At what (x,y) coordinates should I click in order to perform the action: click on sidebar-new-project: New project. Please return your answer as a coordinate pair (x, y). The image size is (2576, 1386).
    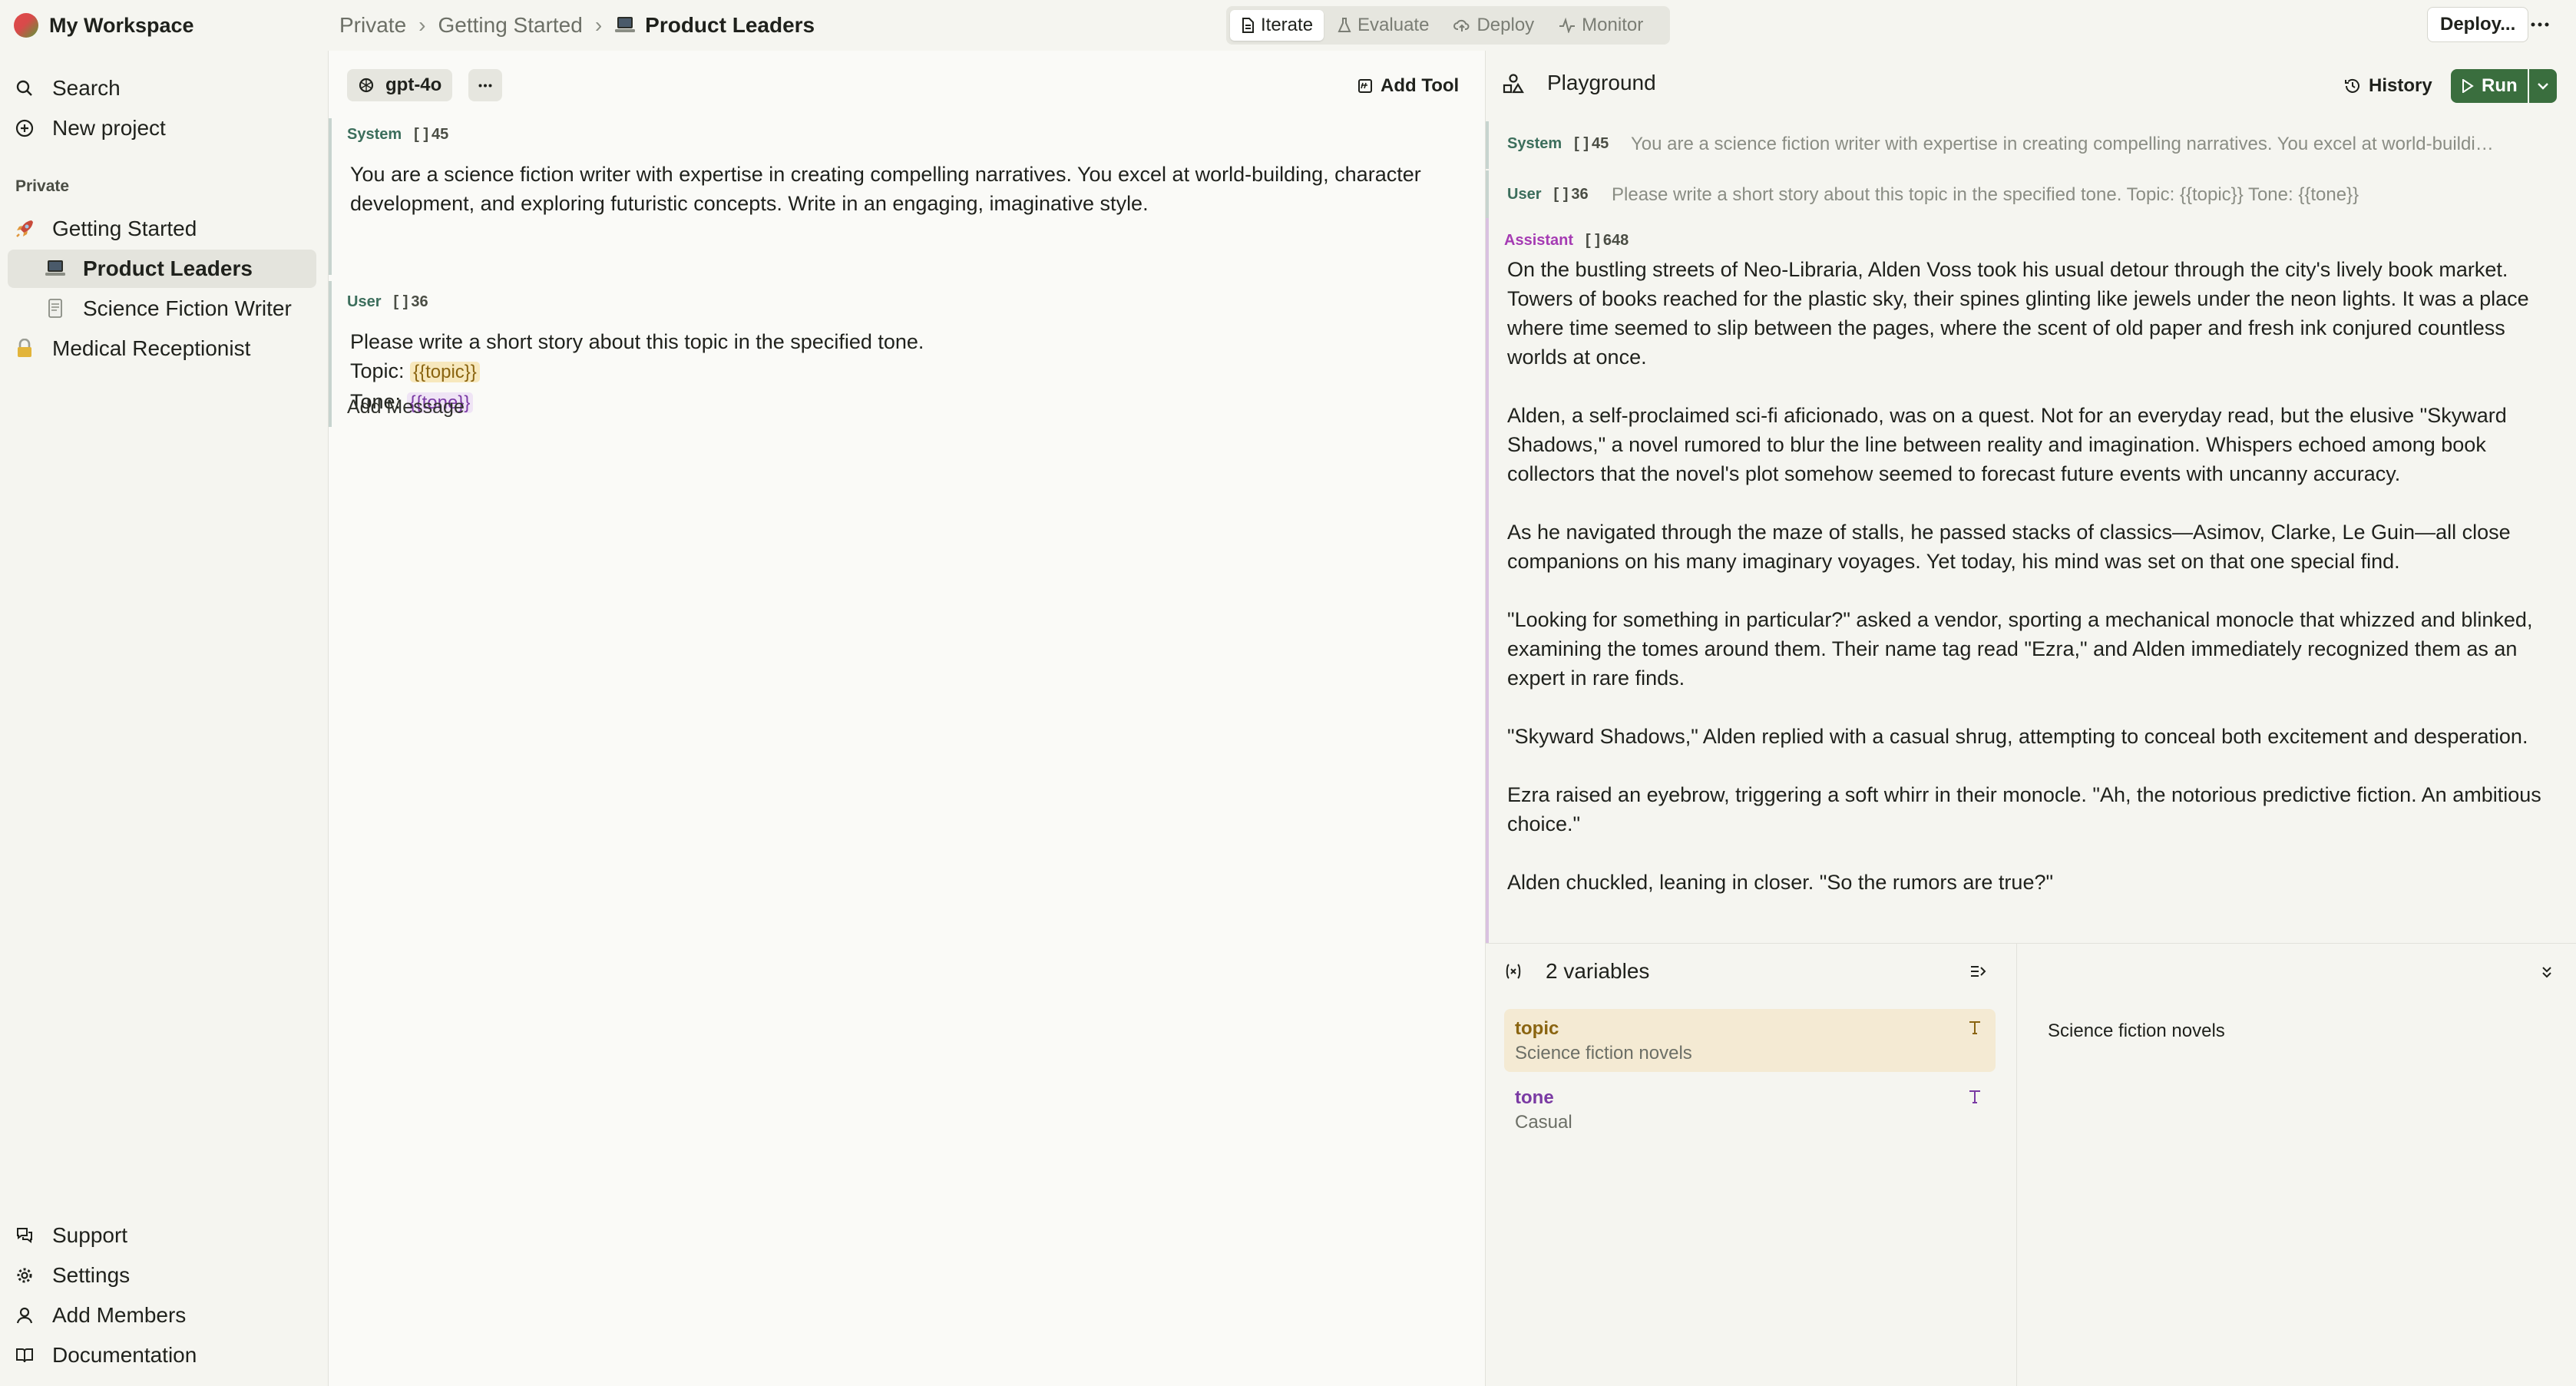
    Looking at the image, I should click on (162, 128).